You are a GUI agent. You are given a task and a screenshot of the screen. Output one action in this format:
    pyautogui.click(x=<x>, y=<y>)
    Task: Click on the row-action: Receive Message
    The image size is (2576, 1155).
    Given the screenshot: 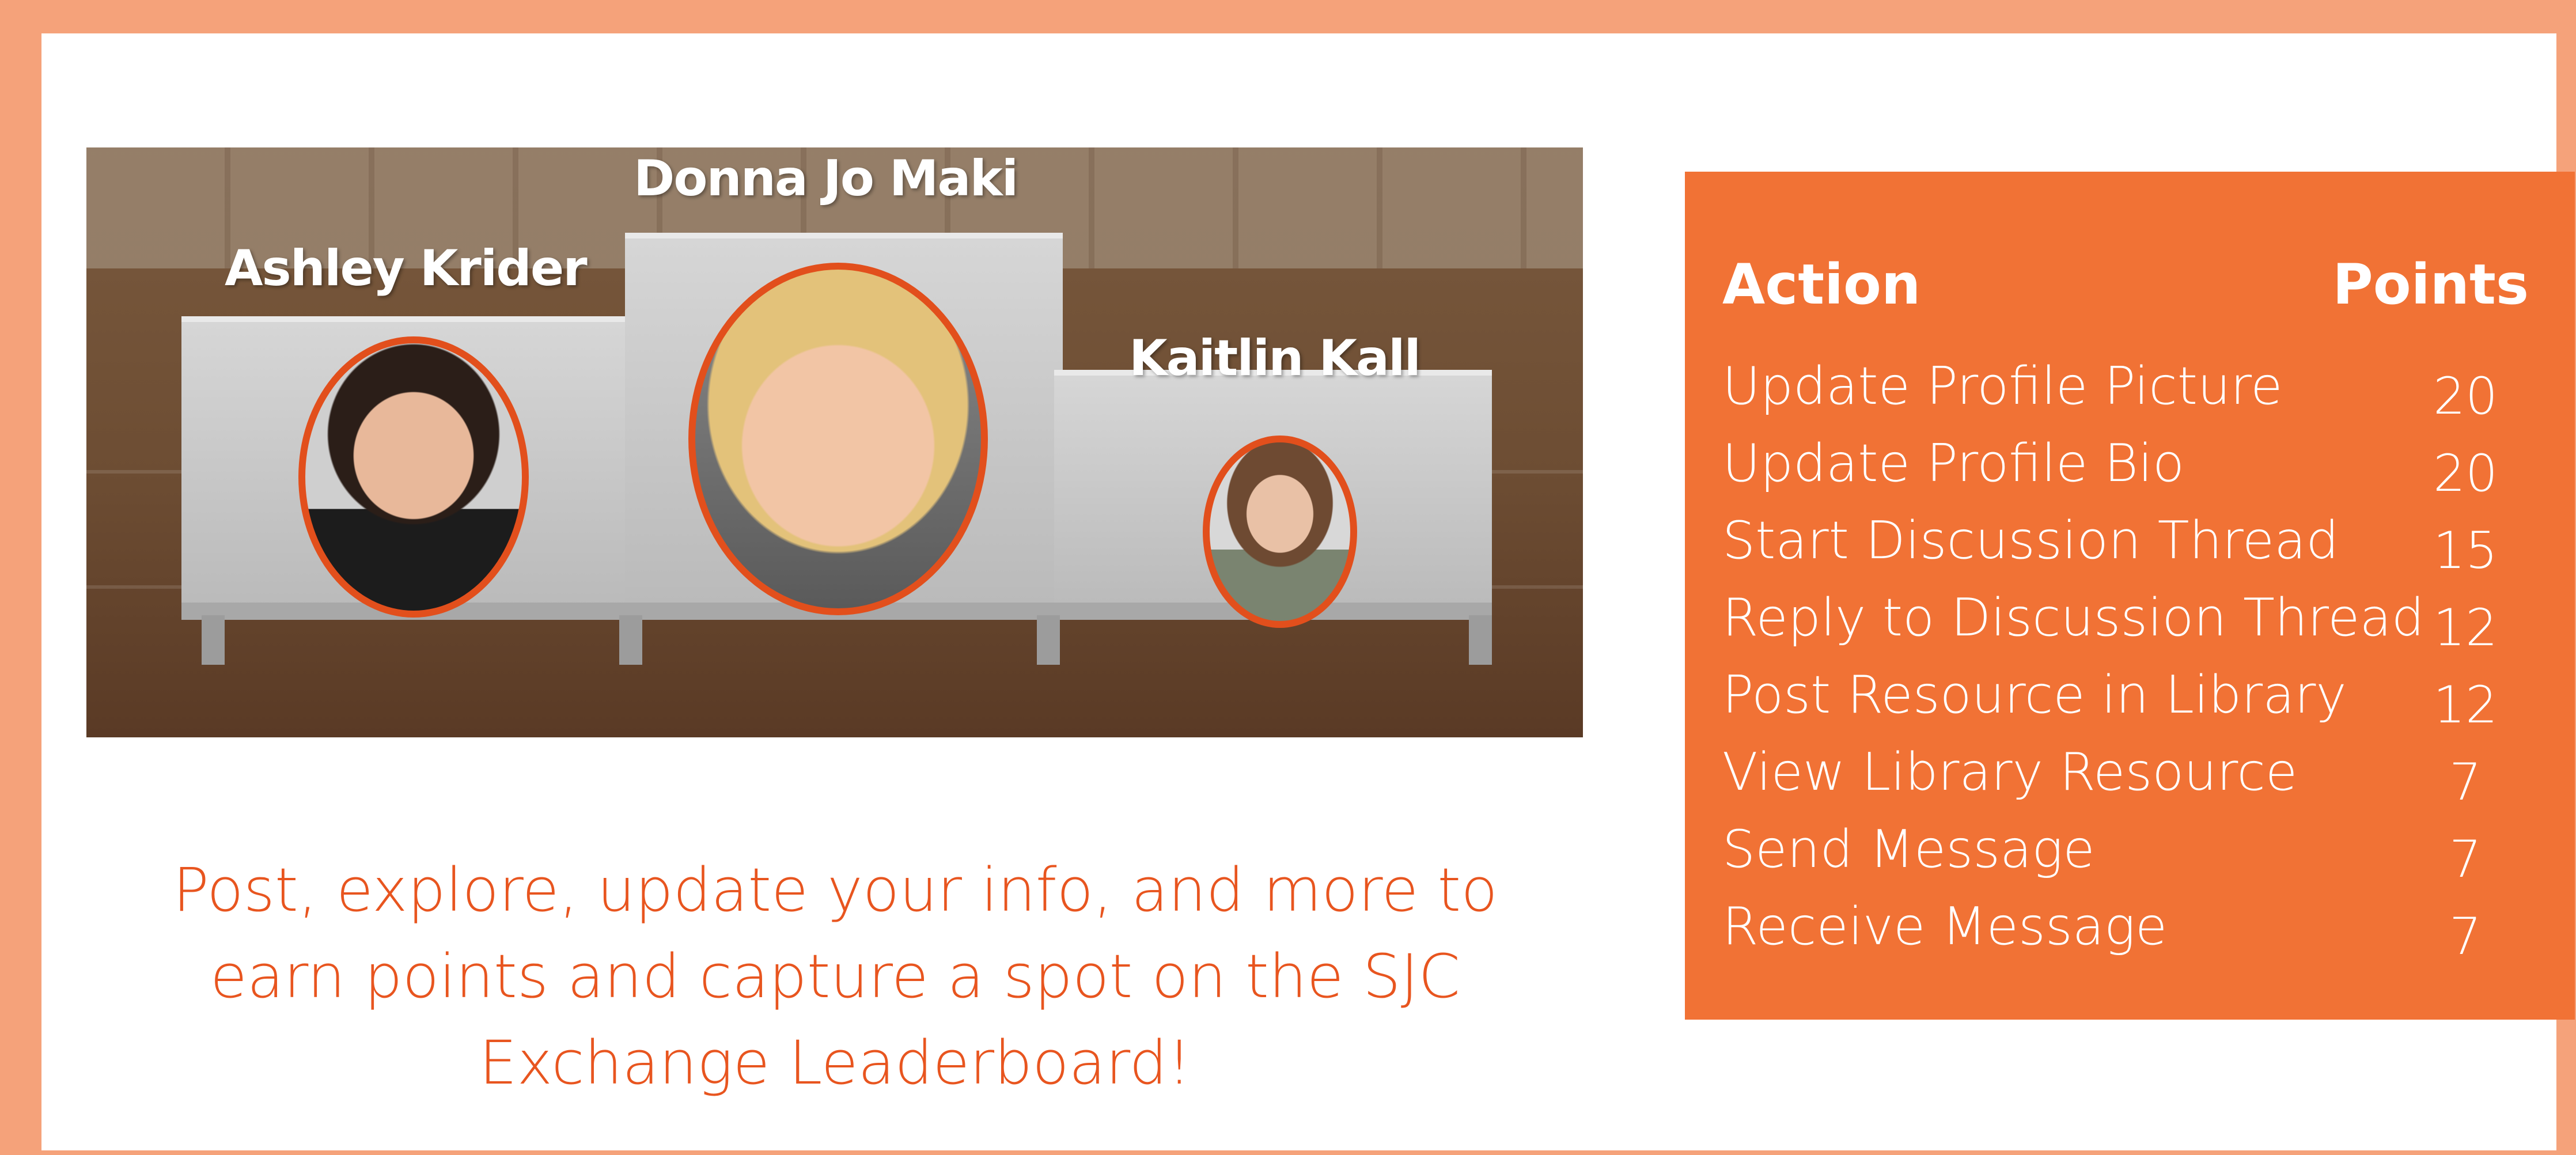 What is the action you would take?
    pyautogui.click(x=1945, y=926)
    